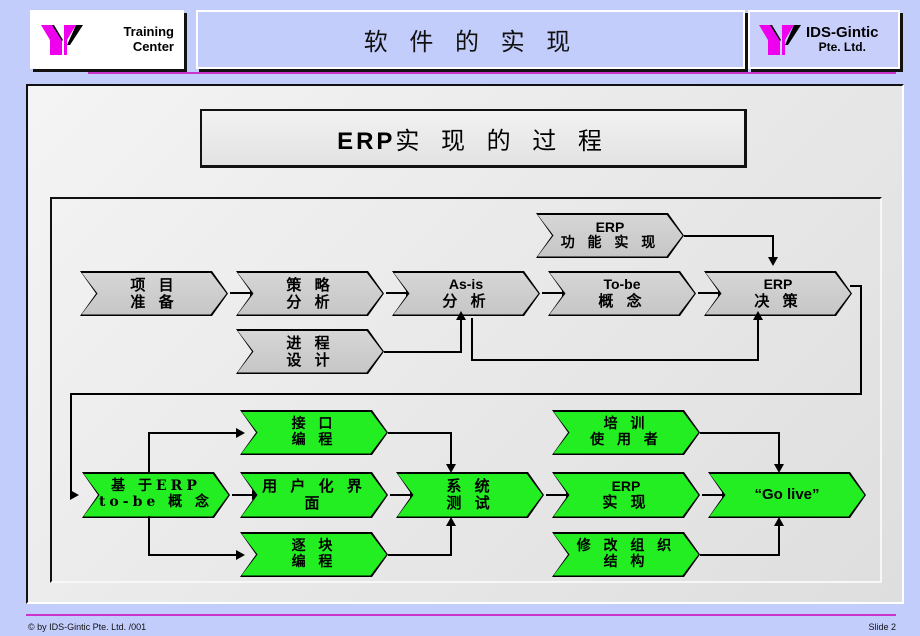 The width and height of the screenshot is (920, 636). Describe the element at coordinates (615, 360) in the screenshot. I see `connector-asis-feedback-h` at that location.